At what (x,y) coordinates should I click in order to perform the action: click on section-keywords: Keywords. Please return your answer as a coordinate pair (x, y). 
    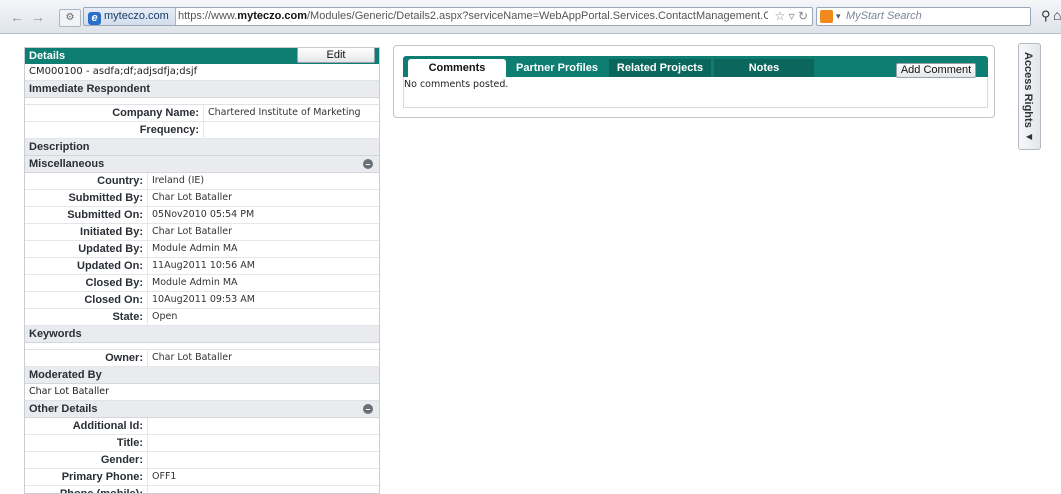
    Looking at the image, I should click on (202, 334).